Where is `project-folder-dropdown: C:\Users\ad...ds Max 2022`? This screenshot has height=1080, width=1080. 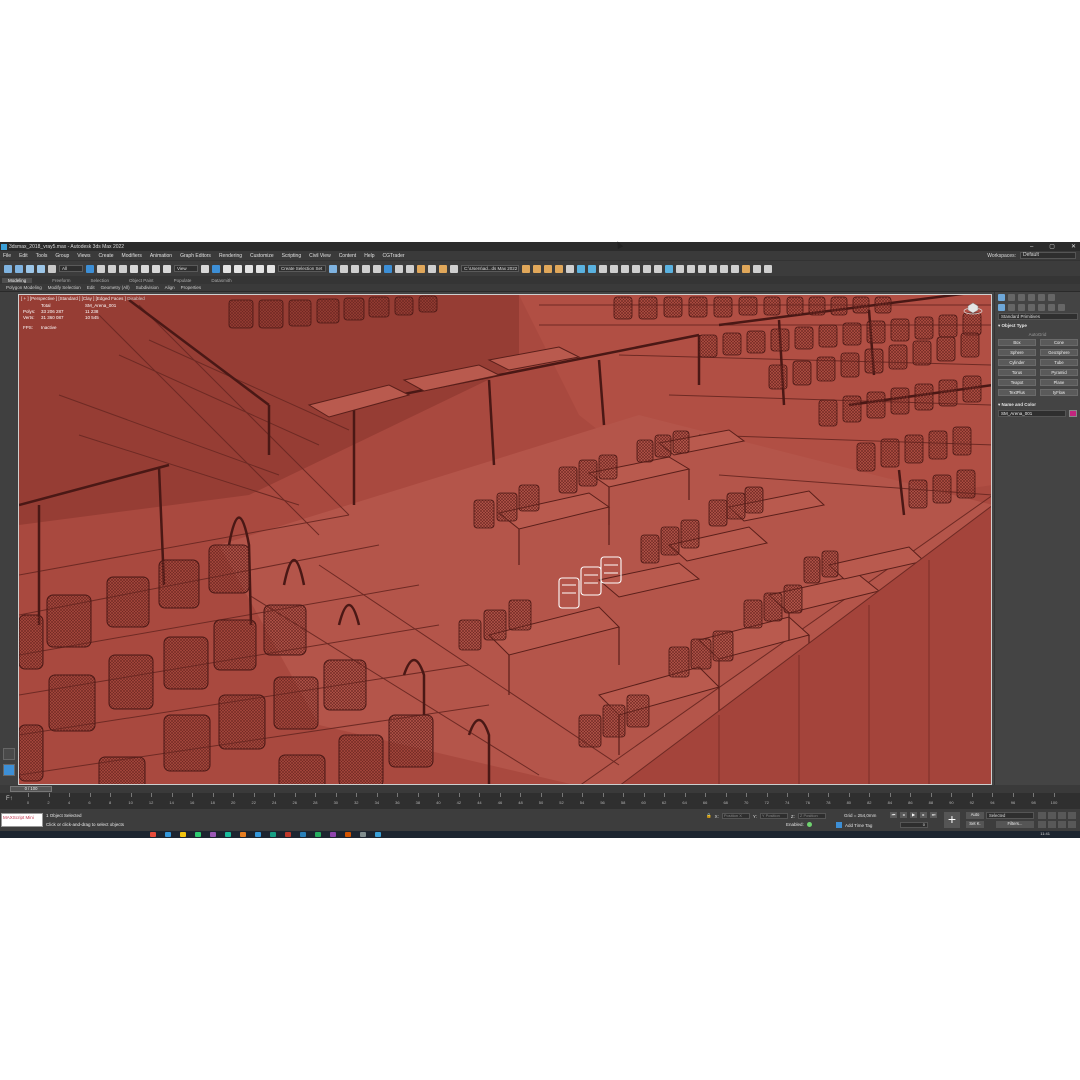
project-folder-dropdown: C:\Users\ad...ds Max 2022 is located at coordinates (490, 268).